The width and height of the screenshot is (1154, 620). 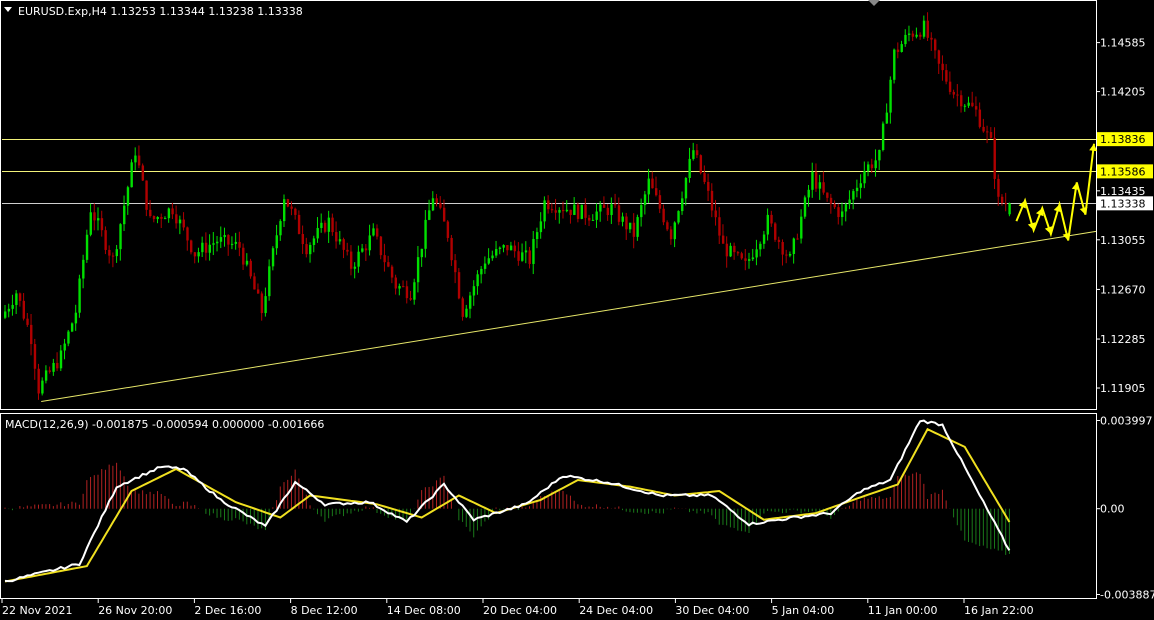 I want to click on menu-triangle-icon, so click(x=8, y=9).